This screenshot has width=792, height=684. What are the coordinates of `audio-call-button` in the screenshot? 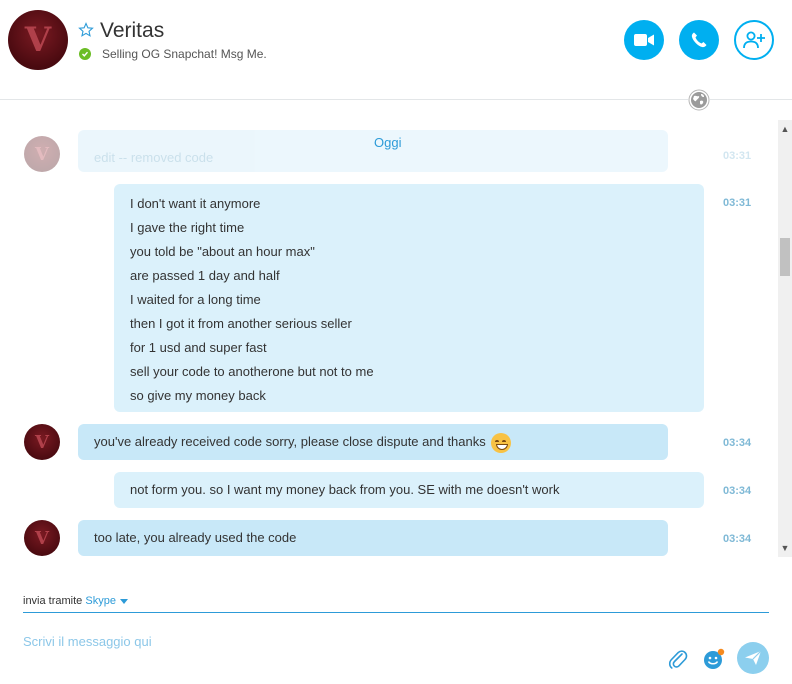 It's located at (699, 40).